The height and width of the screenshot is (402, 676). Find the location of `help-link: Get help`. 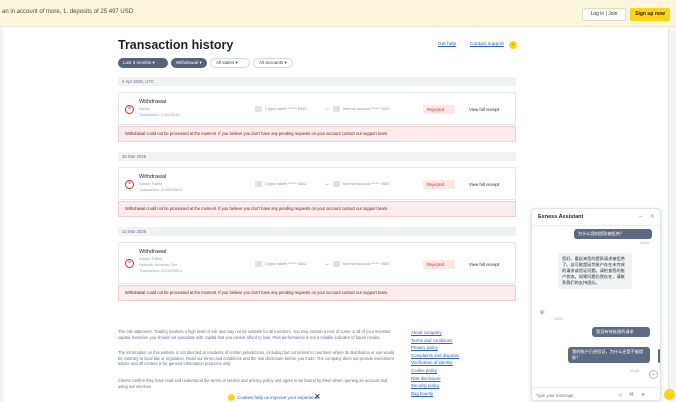

help-link: Get help is located at coordinates (447, 44).